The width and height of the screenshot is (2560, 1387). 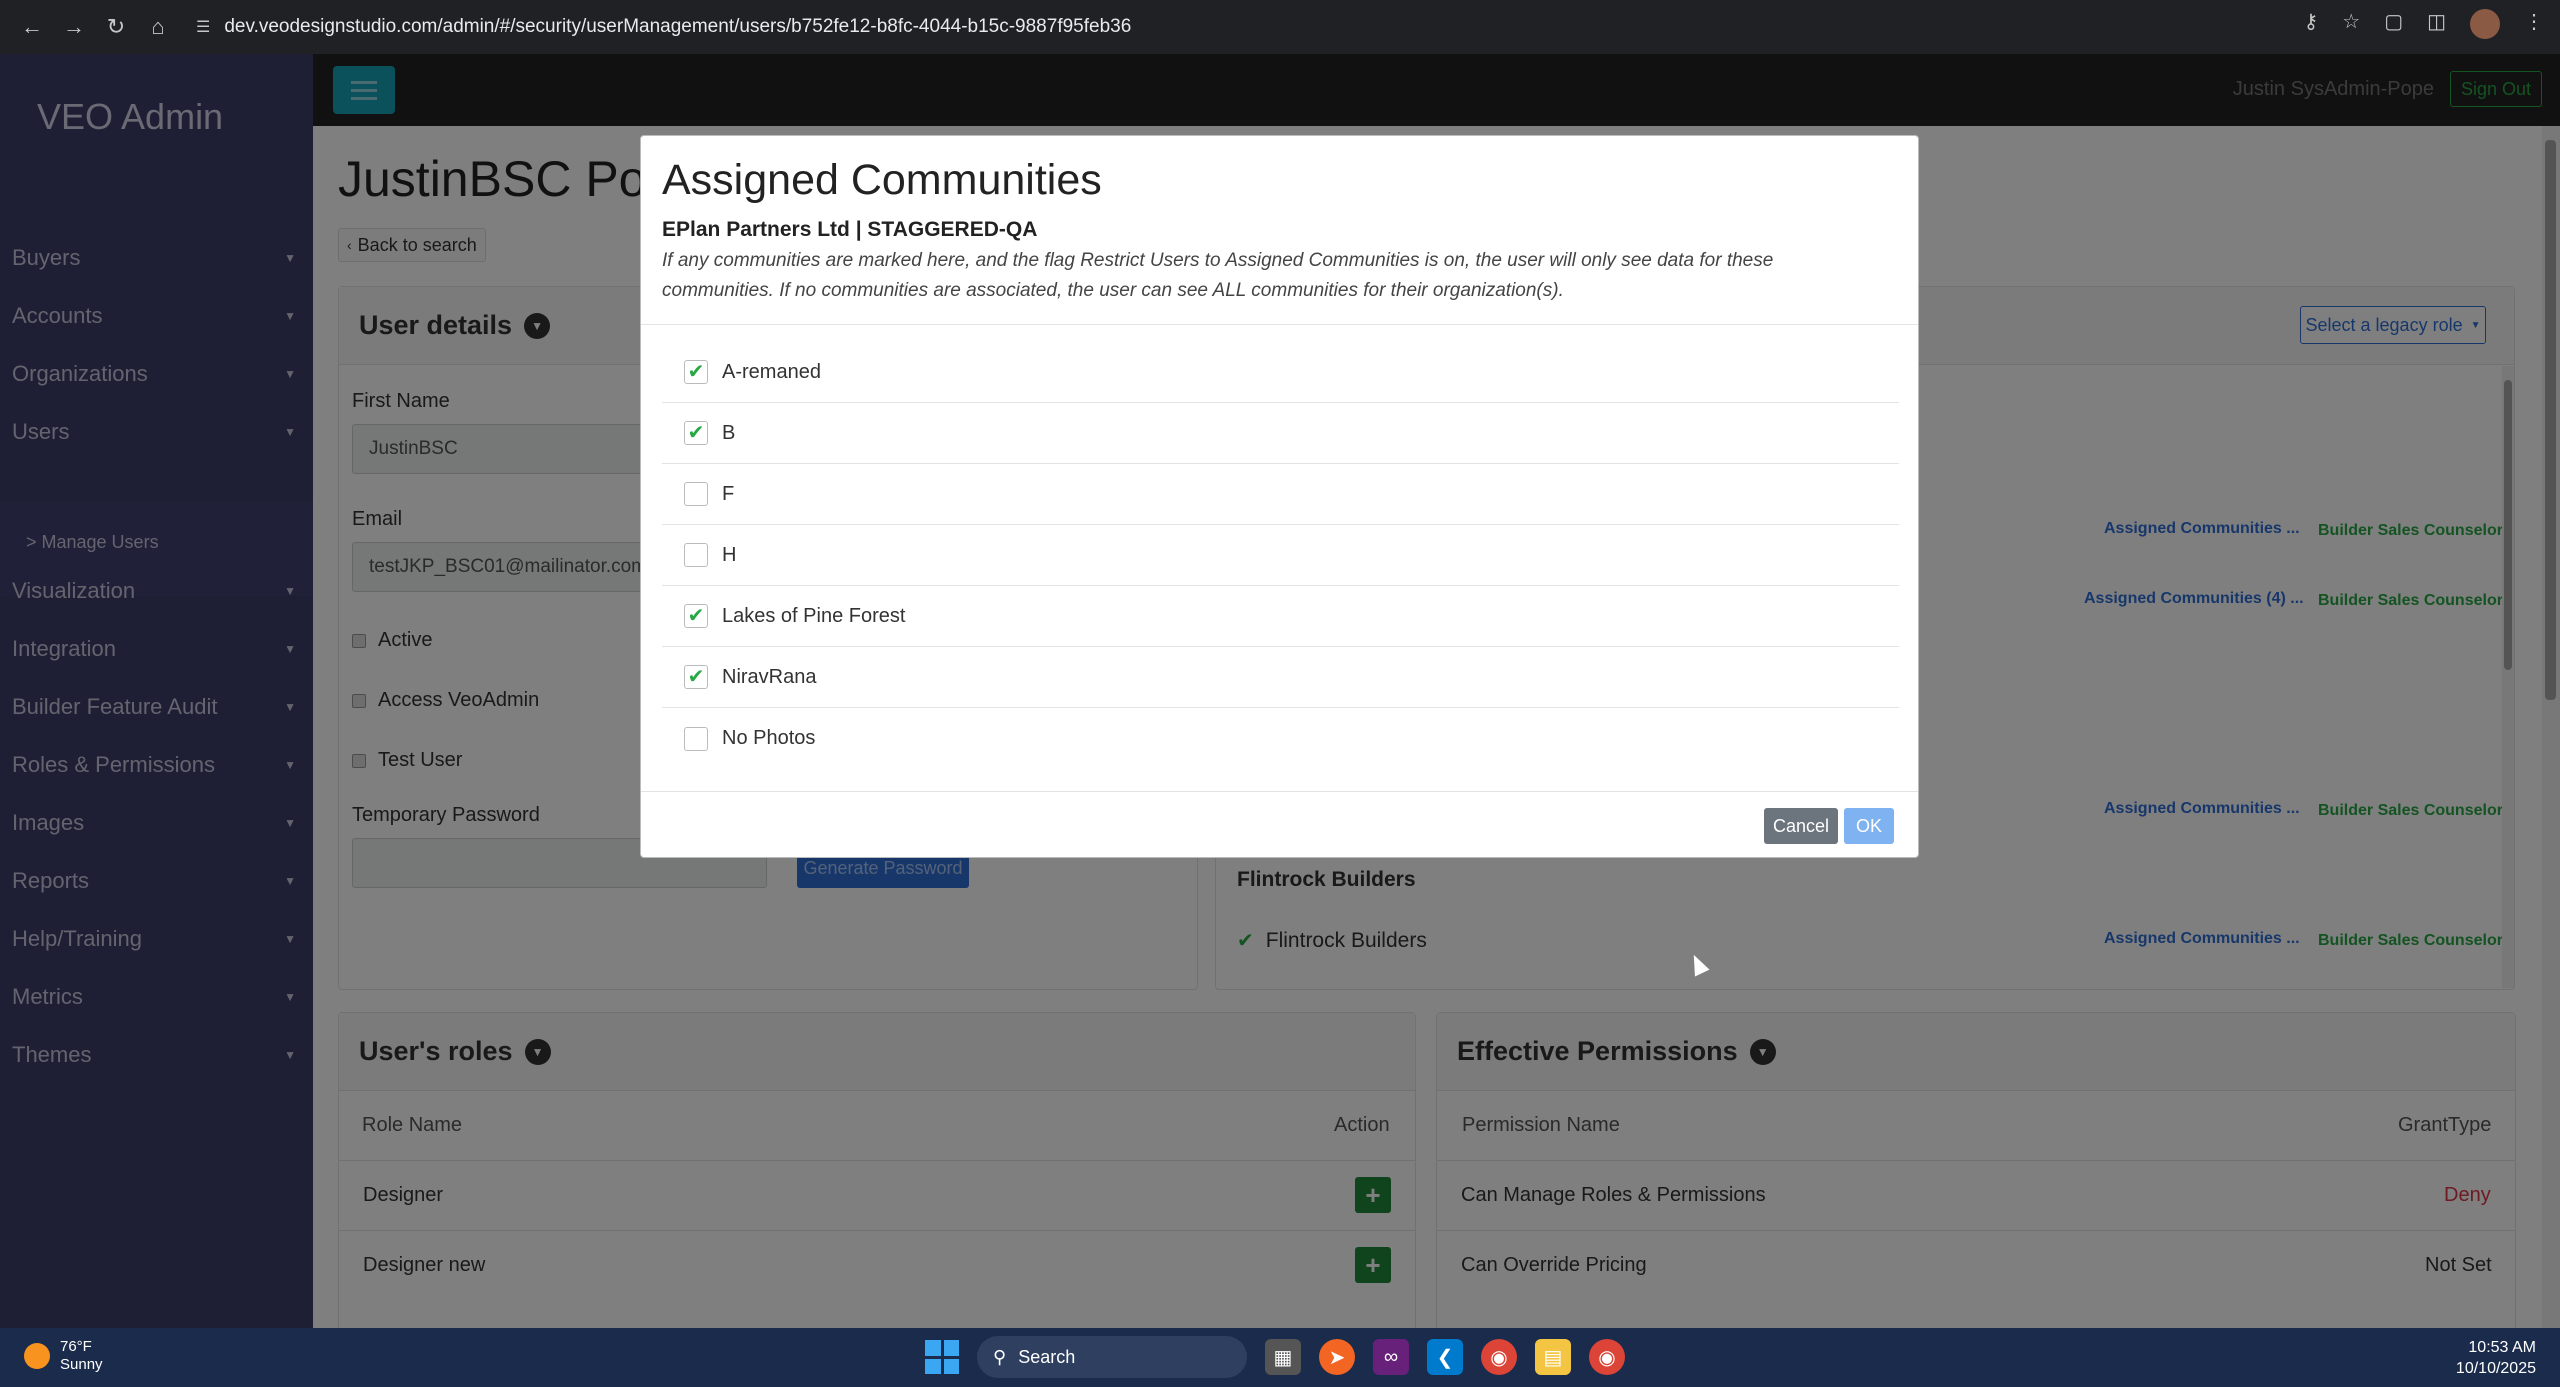 What do you see at coordinates (32, 27) in the screenshot?
I see `back-arrow-icon: ←` at bounding box center [32, 27].